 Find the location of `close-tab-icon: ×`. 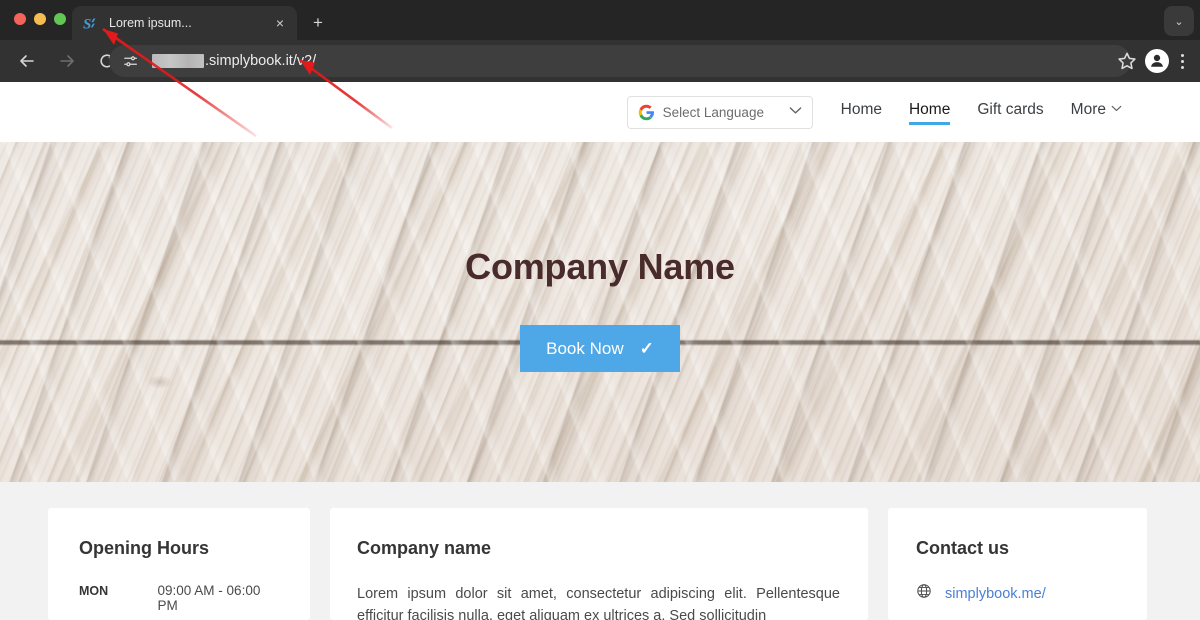

close-tab-icon: × is located at coordinates (280, 23).